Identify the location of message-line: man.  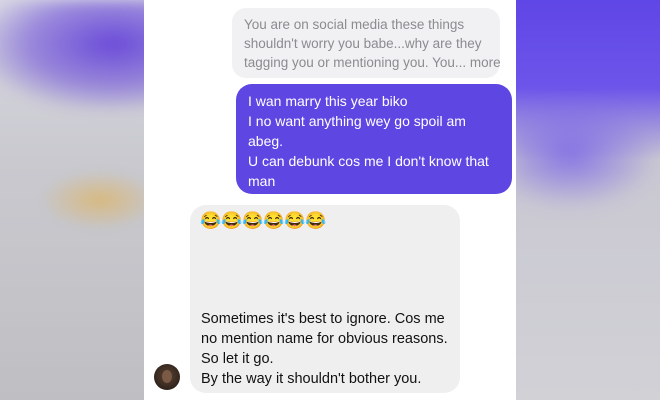
(262, 181).